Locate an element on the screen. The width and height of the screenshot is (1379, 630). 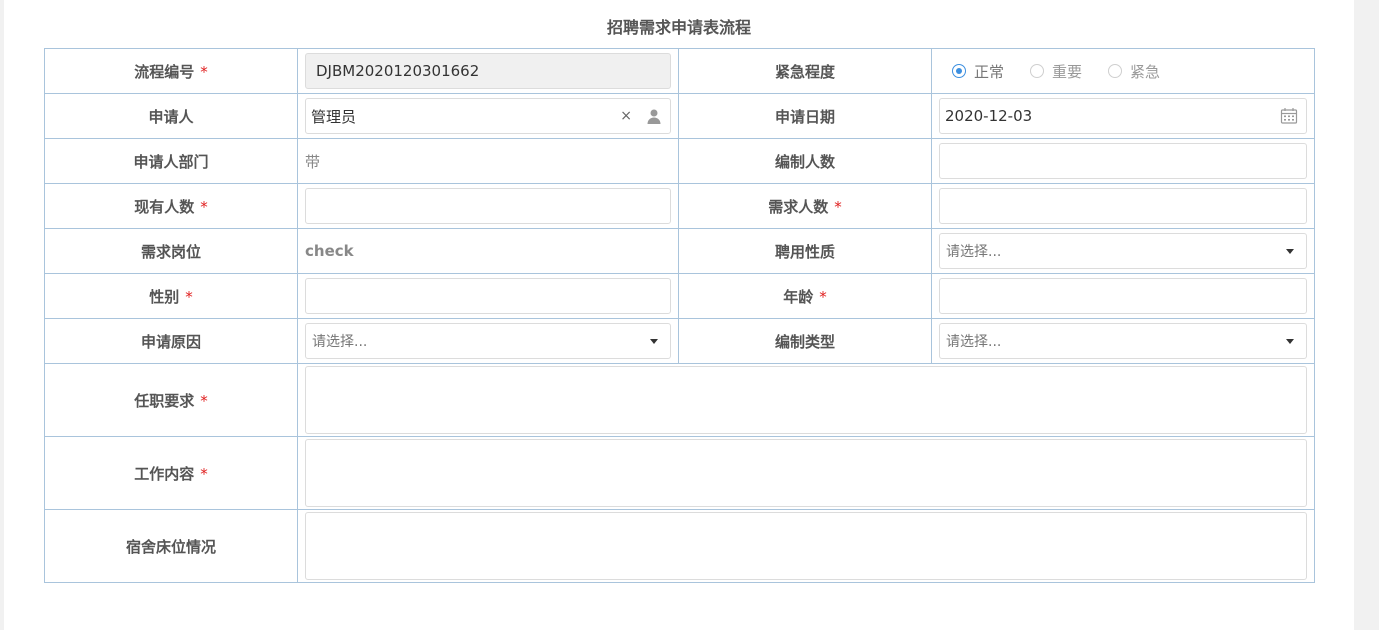
current-count-input is located at coordinates (488, 206).